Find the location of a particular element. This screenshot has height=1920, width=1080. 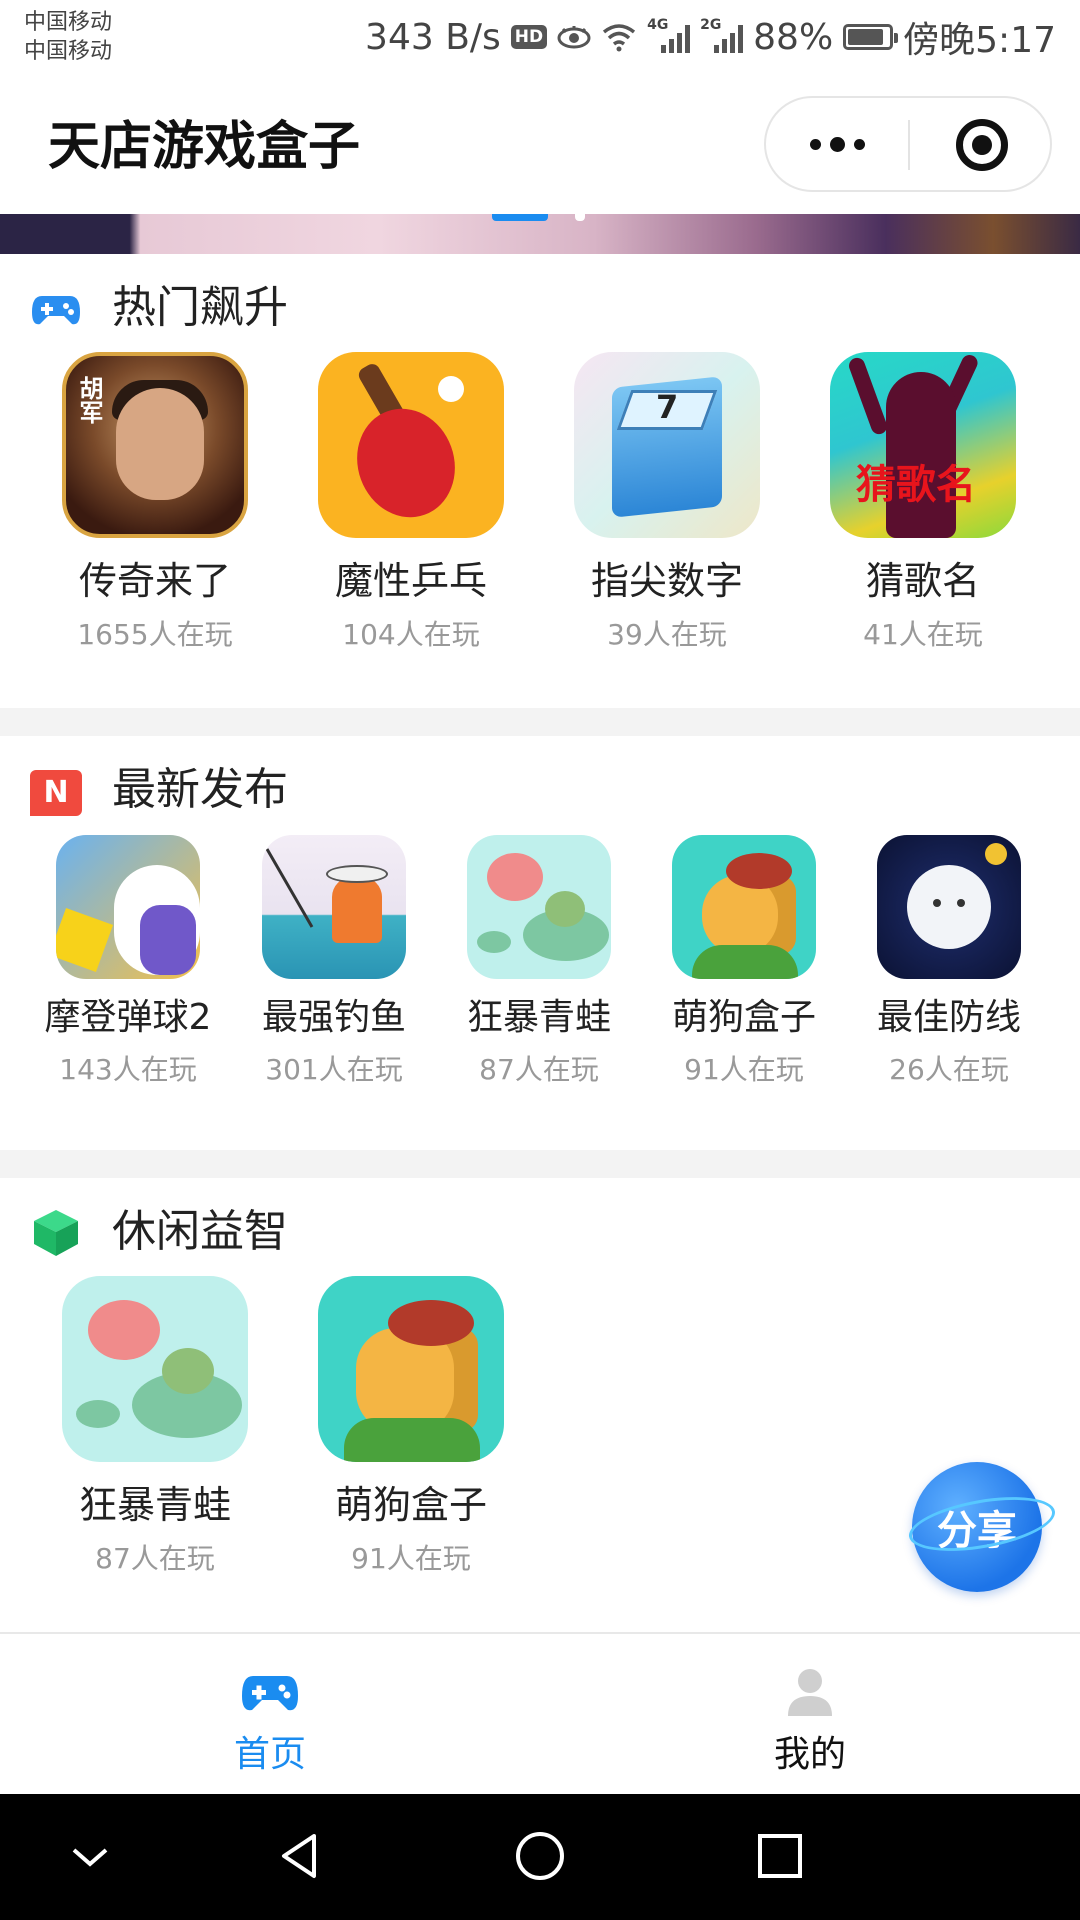

home-icon is located at coordinates (540, 1856).